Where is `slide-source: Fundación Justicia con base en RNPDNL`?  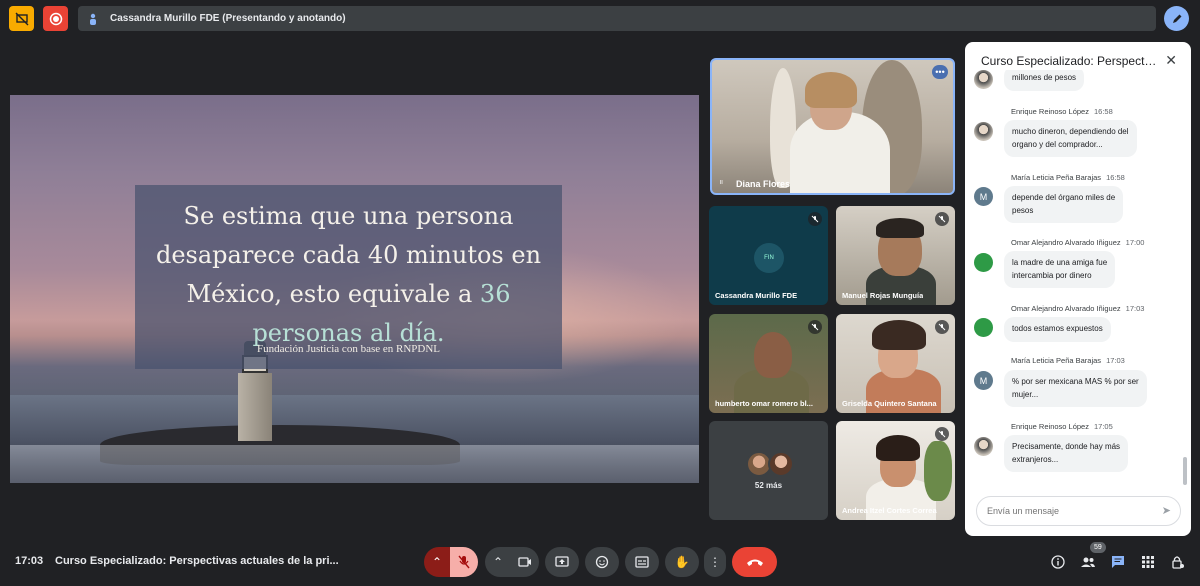 slide-source: Fundación Justicia con base en RNPDNL is located at coordinates (348, 349).